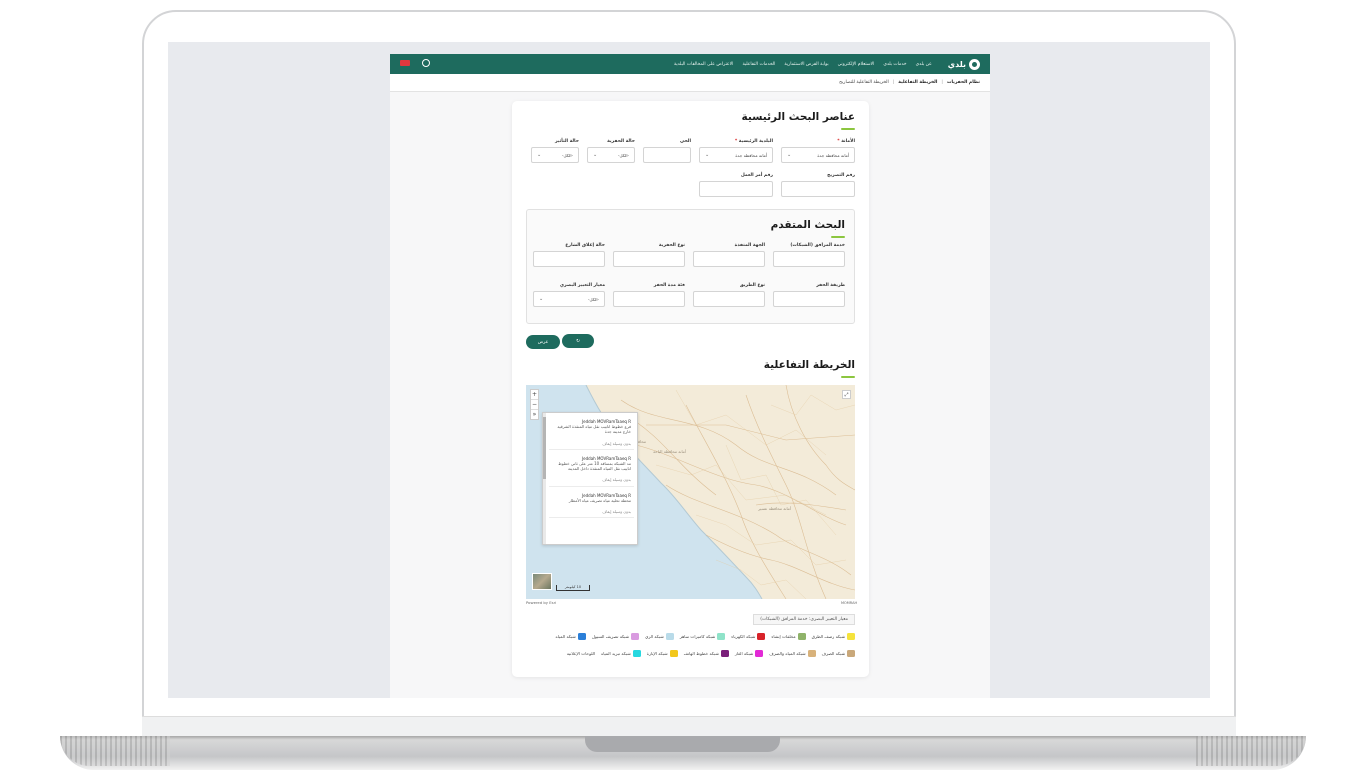 Image resolution: width=1366 pixels, height=771 pixels. Describe the element at coordinates (963, 82) in the screenshot. I see `breadcrumb-root: نظام الحفريات` at that location.